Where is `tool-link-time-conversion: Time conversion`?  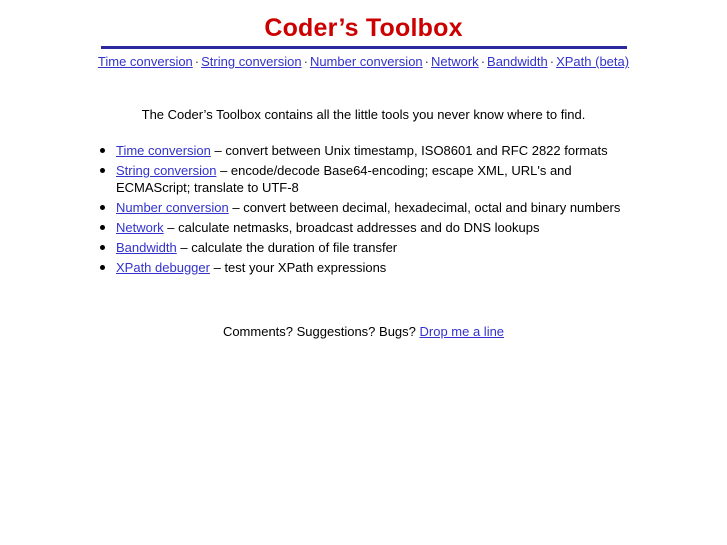 tool-link-time-conversion: Time conversion is located at coordinates (163, 150).